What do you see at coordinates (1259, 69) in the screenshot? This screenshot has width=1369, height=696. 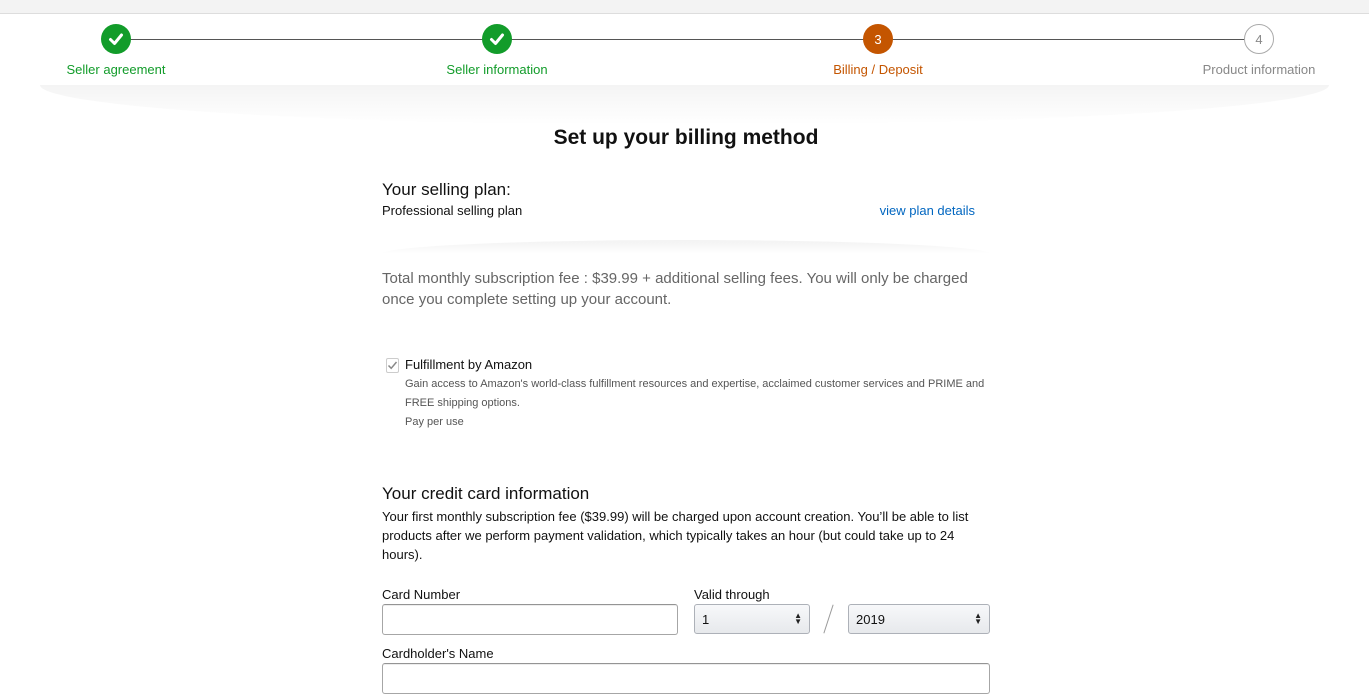 I see `step-label: Product information` at bounding box center [1259, 69].